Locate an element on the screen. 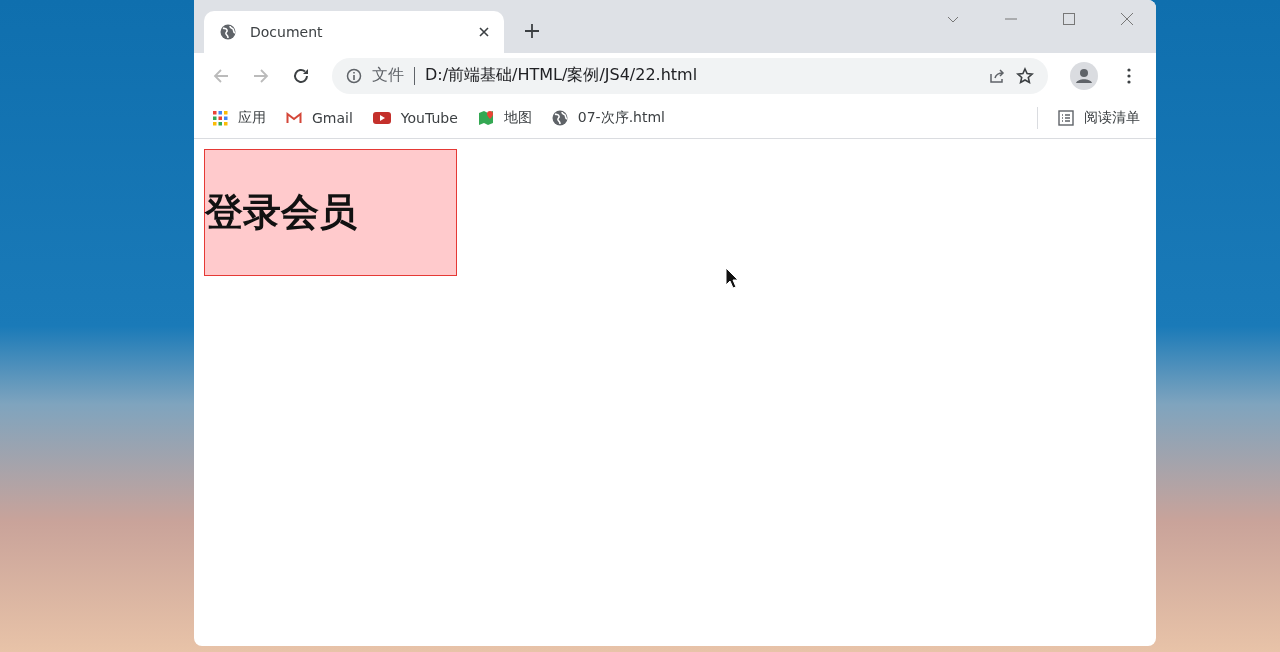 This screenshot has width=1280, height=652. browser-tab: Document is located at coordinates (354, 32).